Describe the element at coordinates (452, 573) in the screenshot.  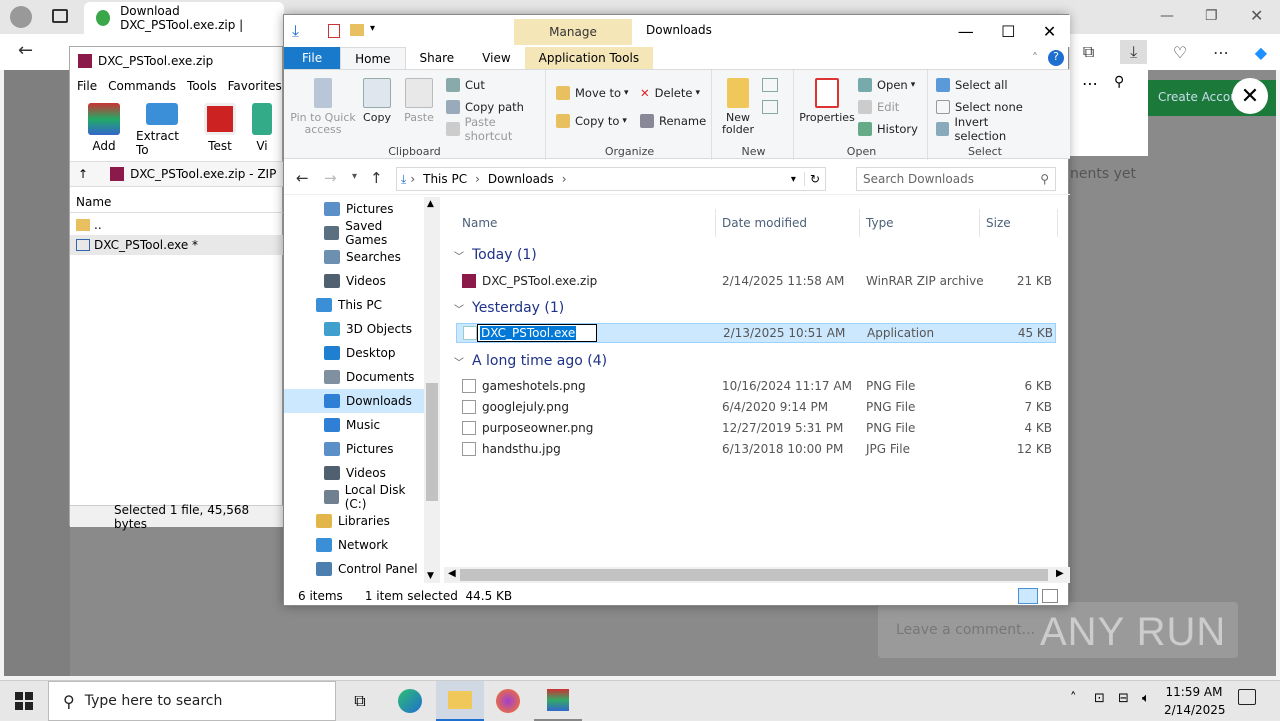
I see `scroll-left-icon: ◀` at that location.